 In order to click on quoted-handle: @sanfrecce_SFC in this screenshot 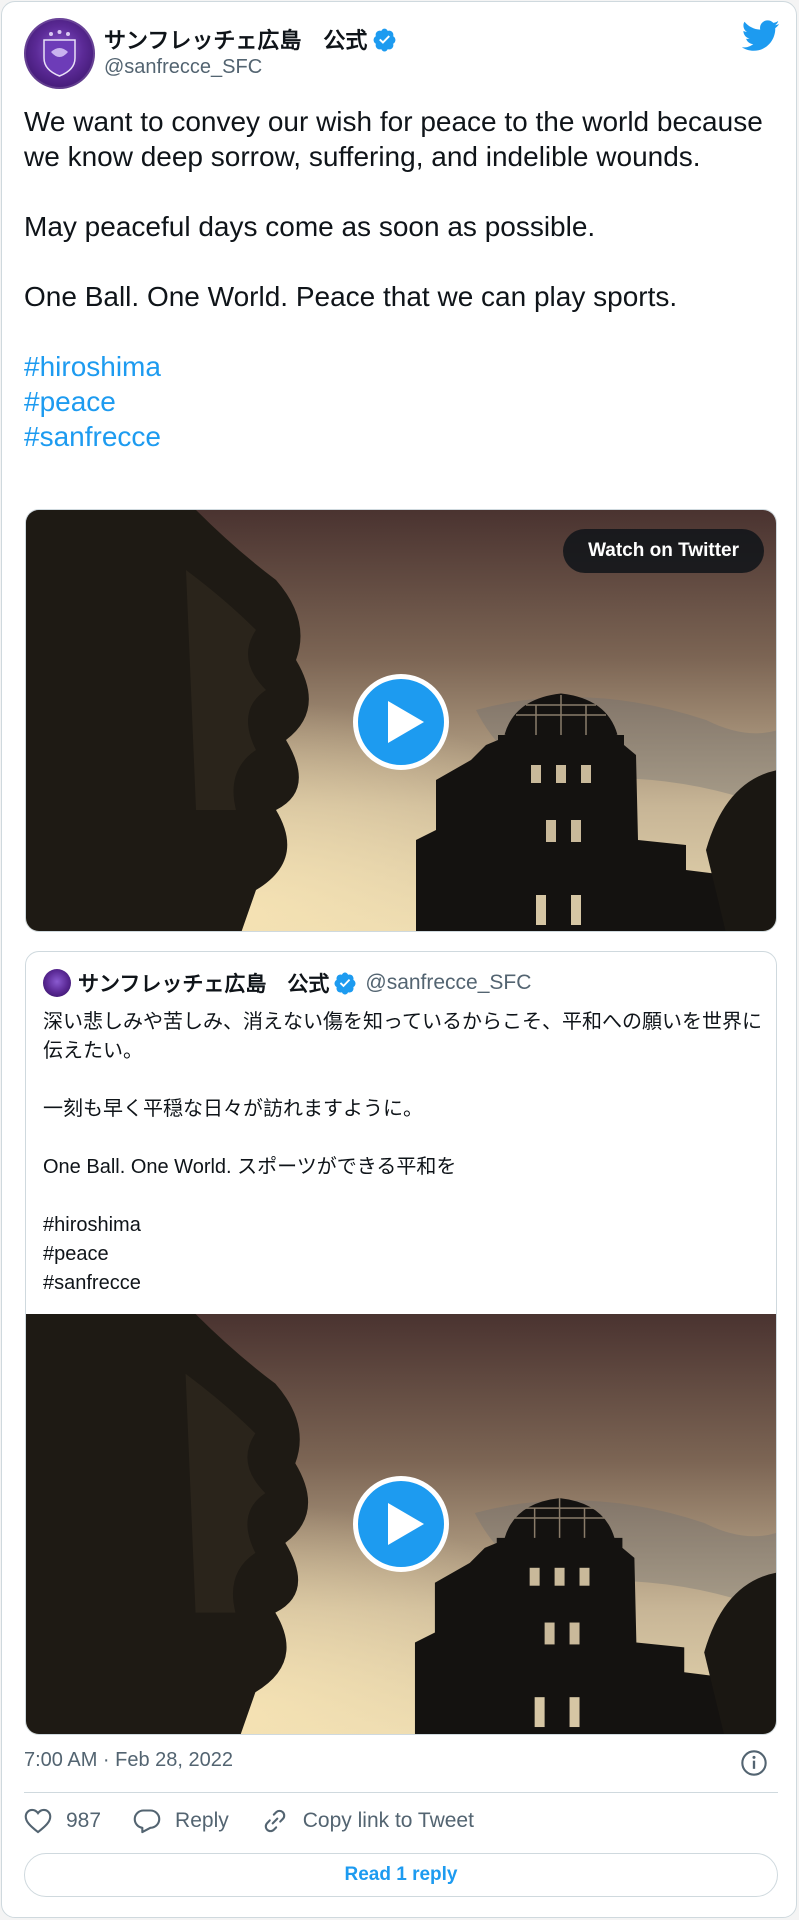, I will do `click(448, 982)`.